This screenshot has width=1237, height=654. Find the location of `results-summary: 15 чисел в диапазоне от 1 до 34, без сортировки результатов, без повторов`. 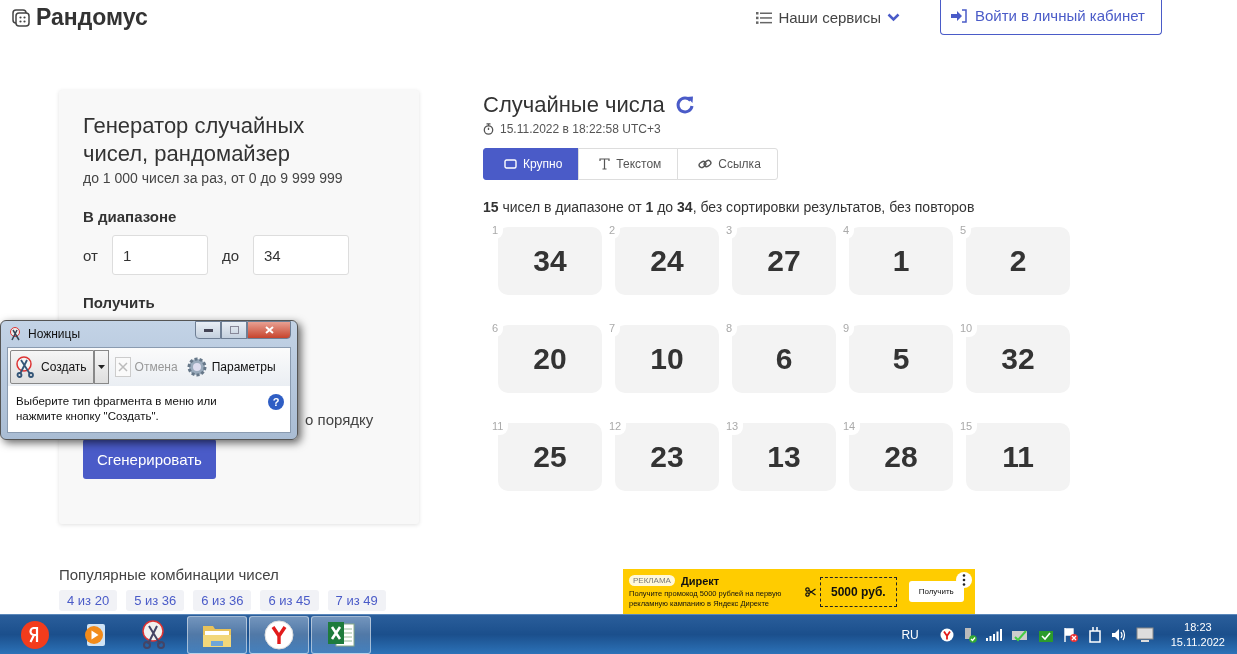

results-summary: 15 чисел в диапазоне от 1 до 34, без сортировки результатов, без повторов is located at coordinates (729, 207).